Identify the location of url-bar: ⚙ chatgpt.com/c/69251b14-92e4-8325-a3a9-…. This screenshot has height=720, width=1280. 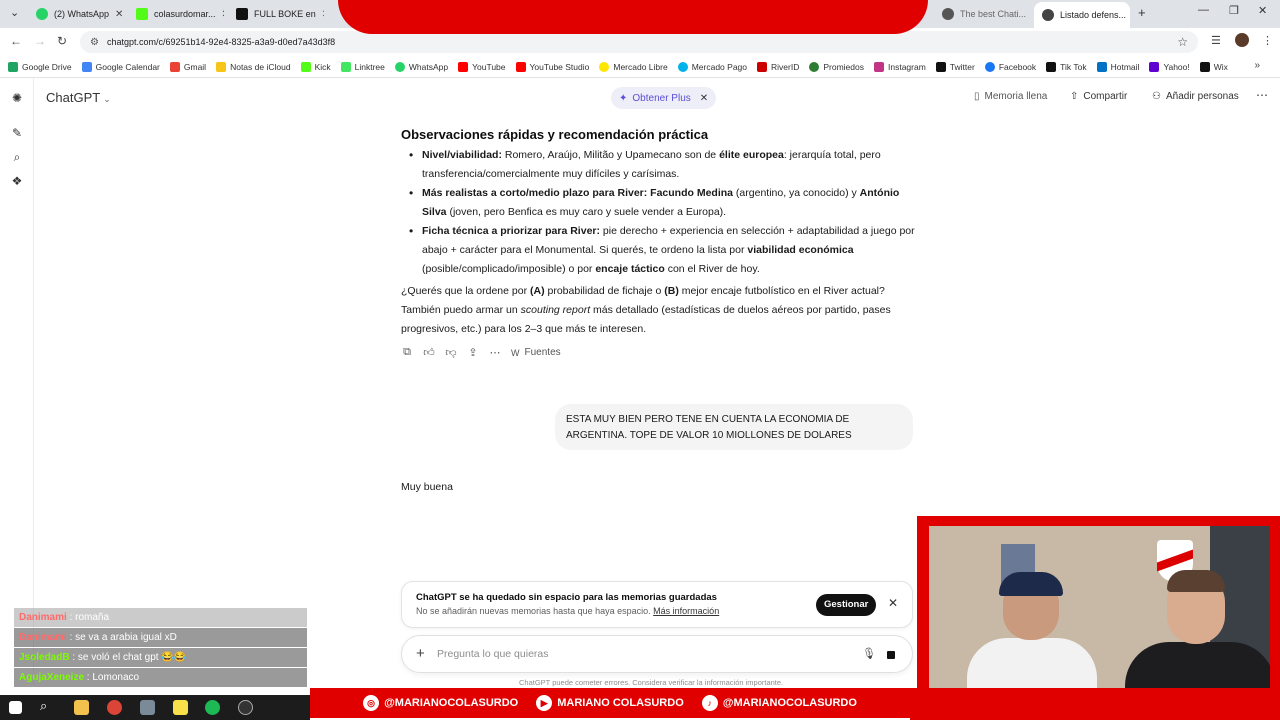
(639, 42).